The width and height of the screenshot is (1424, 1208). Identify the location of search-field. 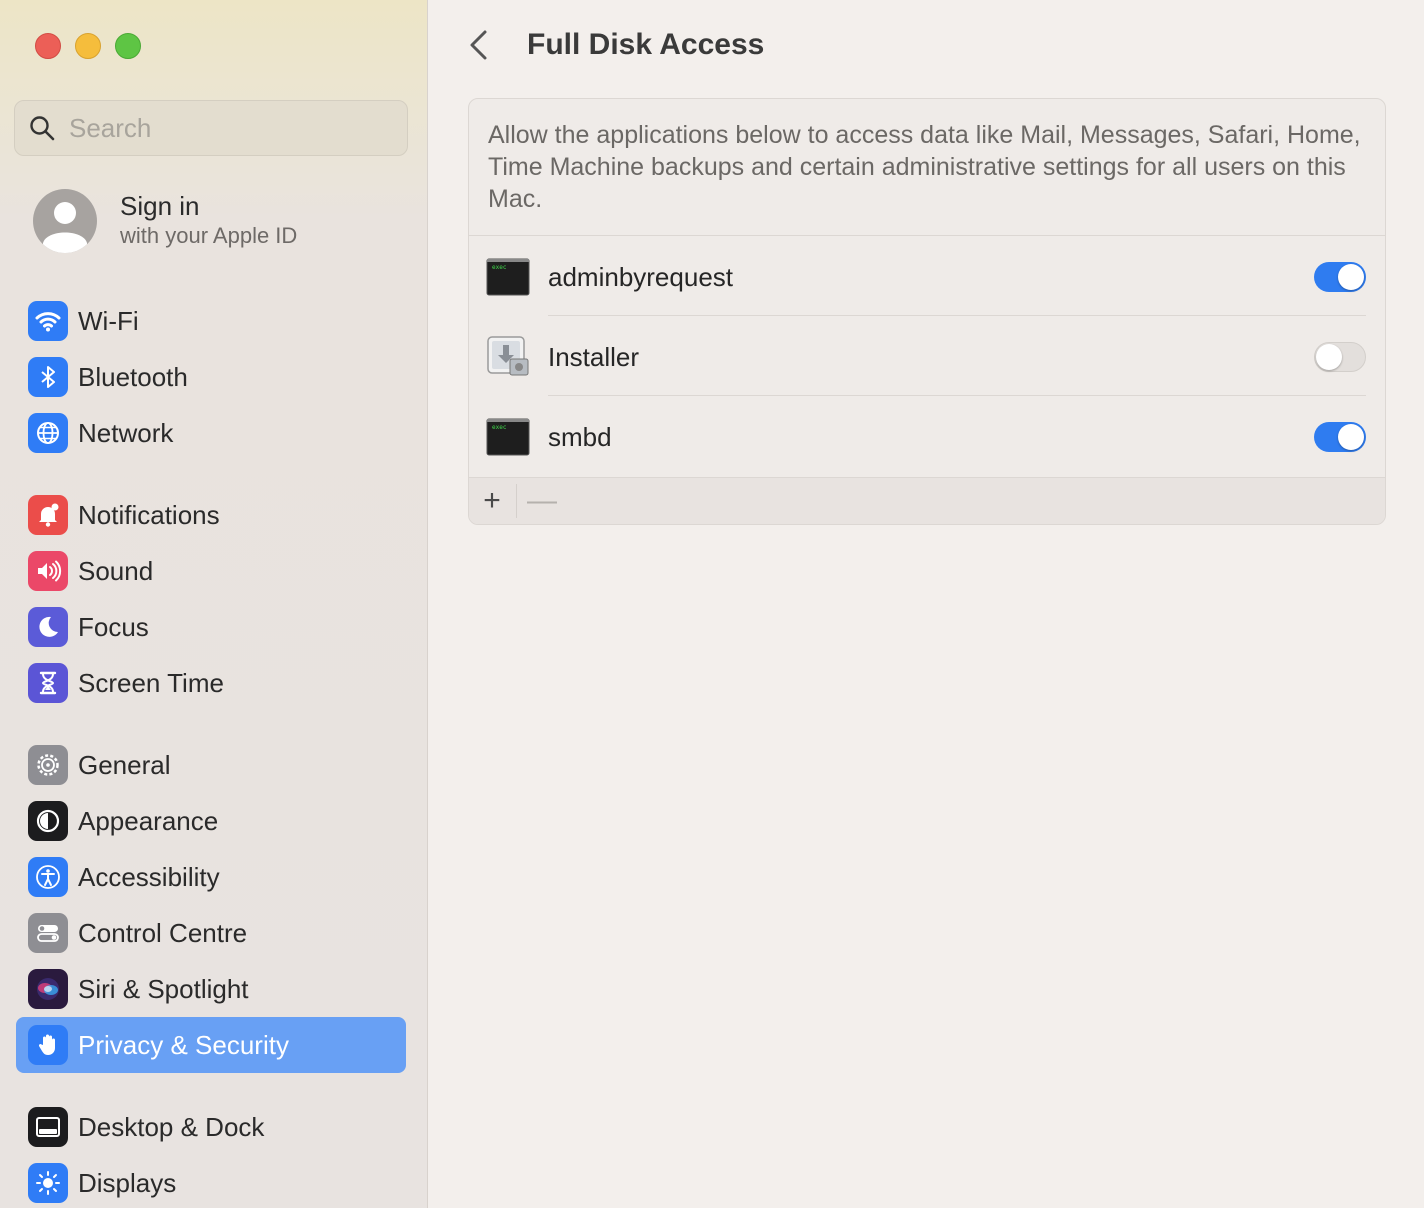
(211, 128).